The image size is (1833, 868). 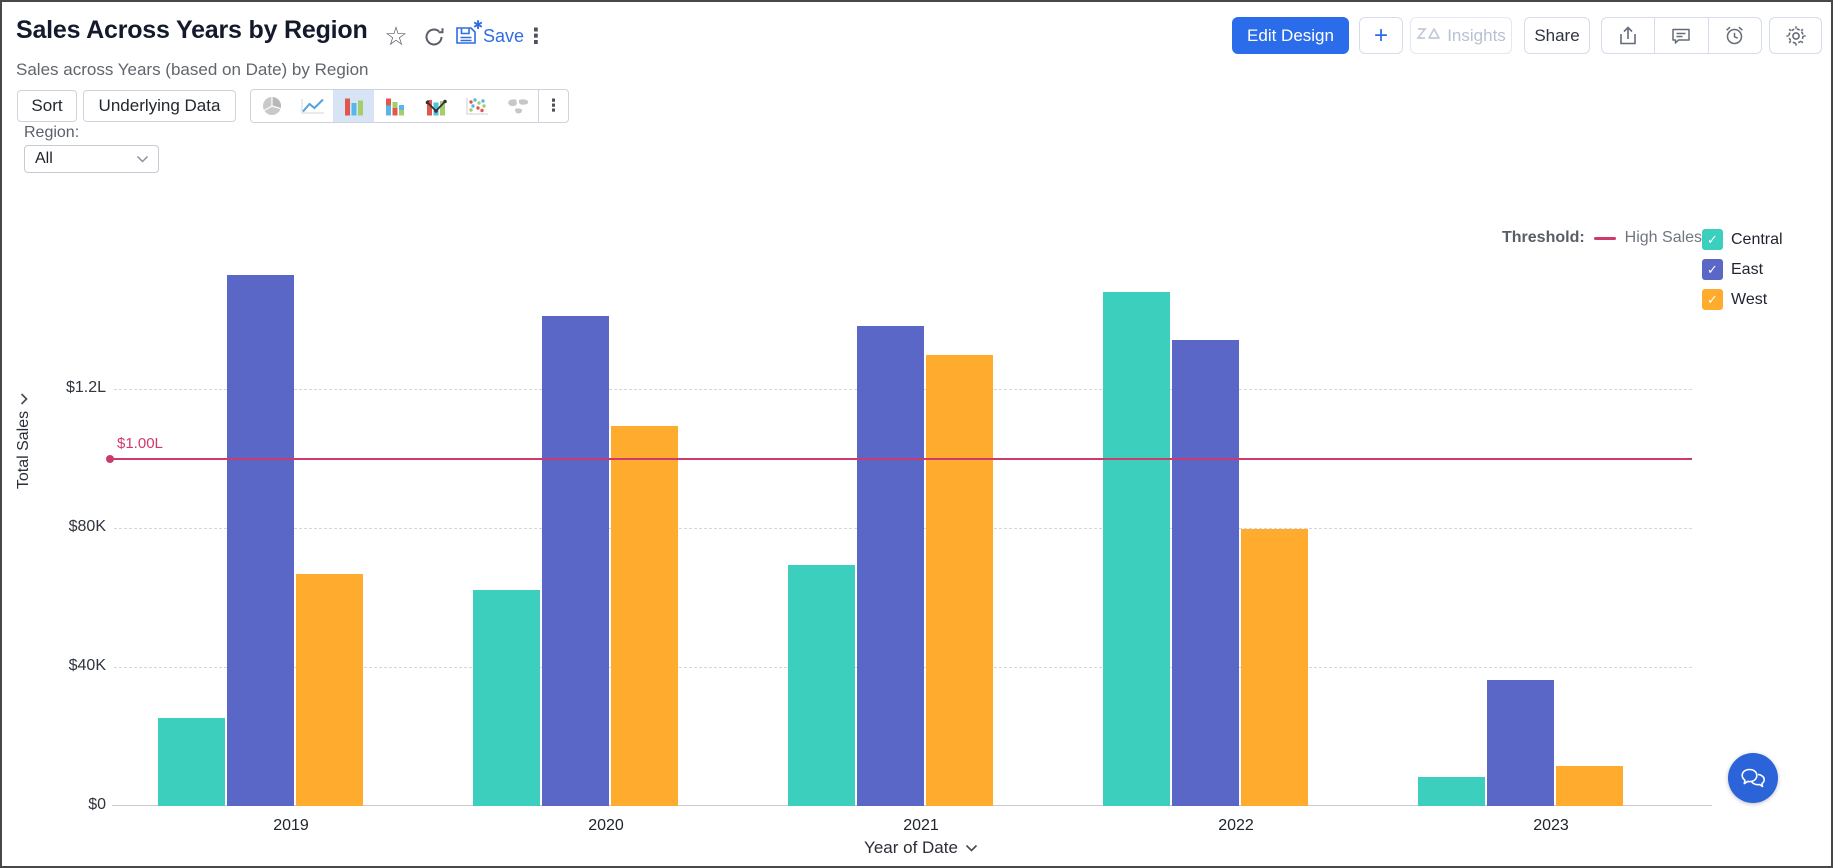 I want to click on map-chart-button, so click(x=517, y=106).